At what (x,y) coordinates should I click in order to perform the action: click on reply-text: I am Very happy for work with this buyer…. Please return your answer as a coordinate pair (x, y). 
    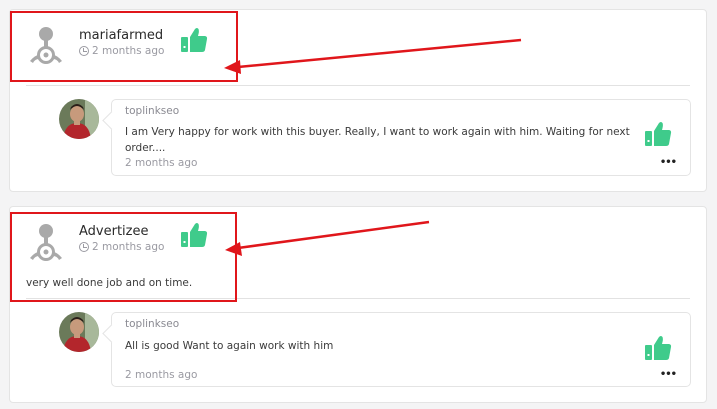
    Looking at the image, I should click on (377, 140).